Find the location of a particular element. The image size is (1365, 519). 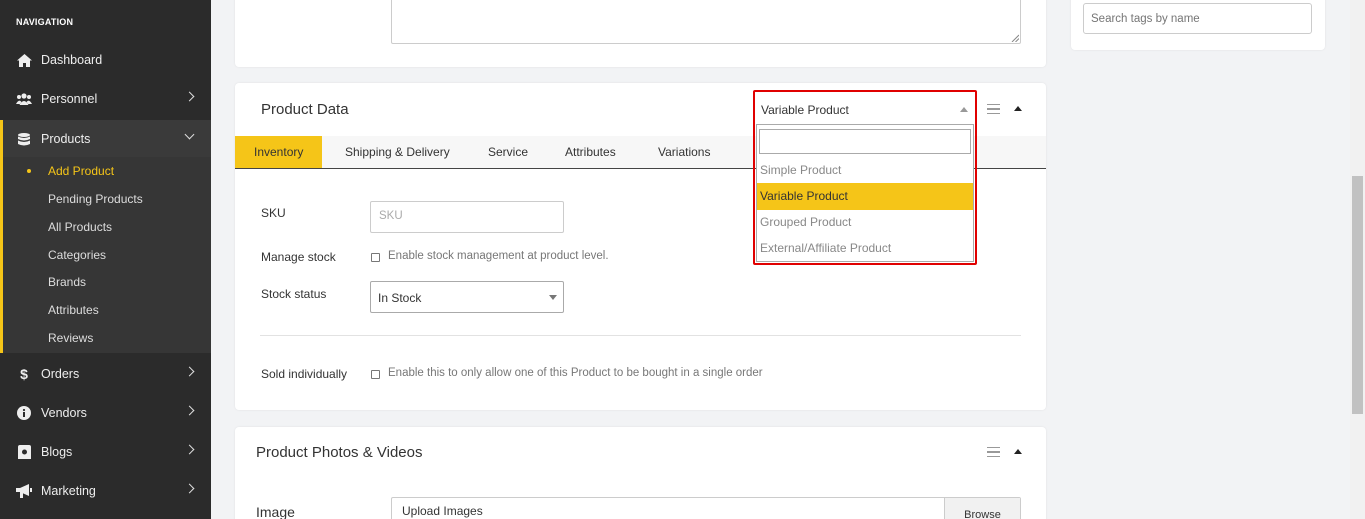

tab-service: Service is located at coordinates (508, 152).